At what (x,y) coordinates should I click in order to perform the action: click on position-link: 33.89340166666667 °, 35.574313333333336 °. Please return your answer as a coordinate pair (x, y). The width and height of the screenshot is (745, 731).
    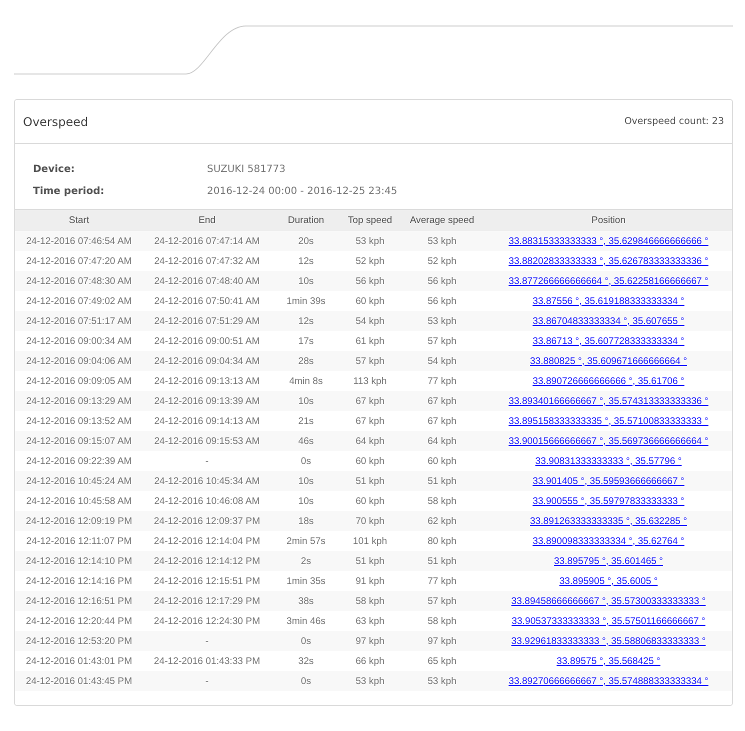
    Looking at the image, I should click on (608, 401).